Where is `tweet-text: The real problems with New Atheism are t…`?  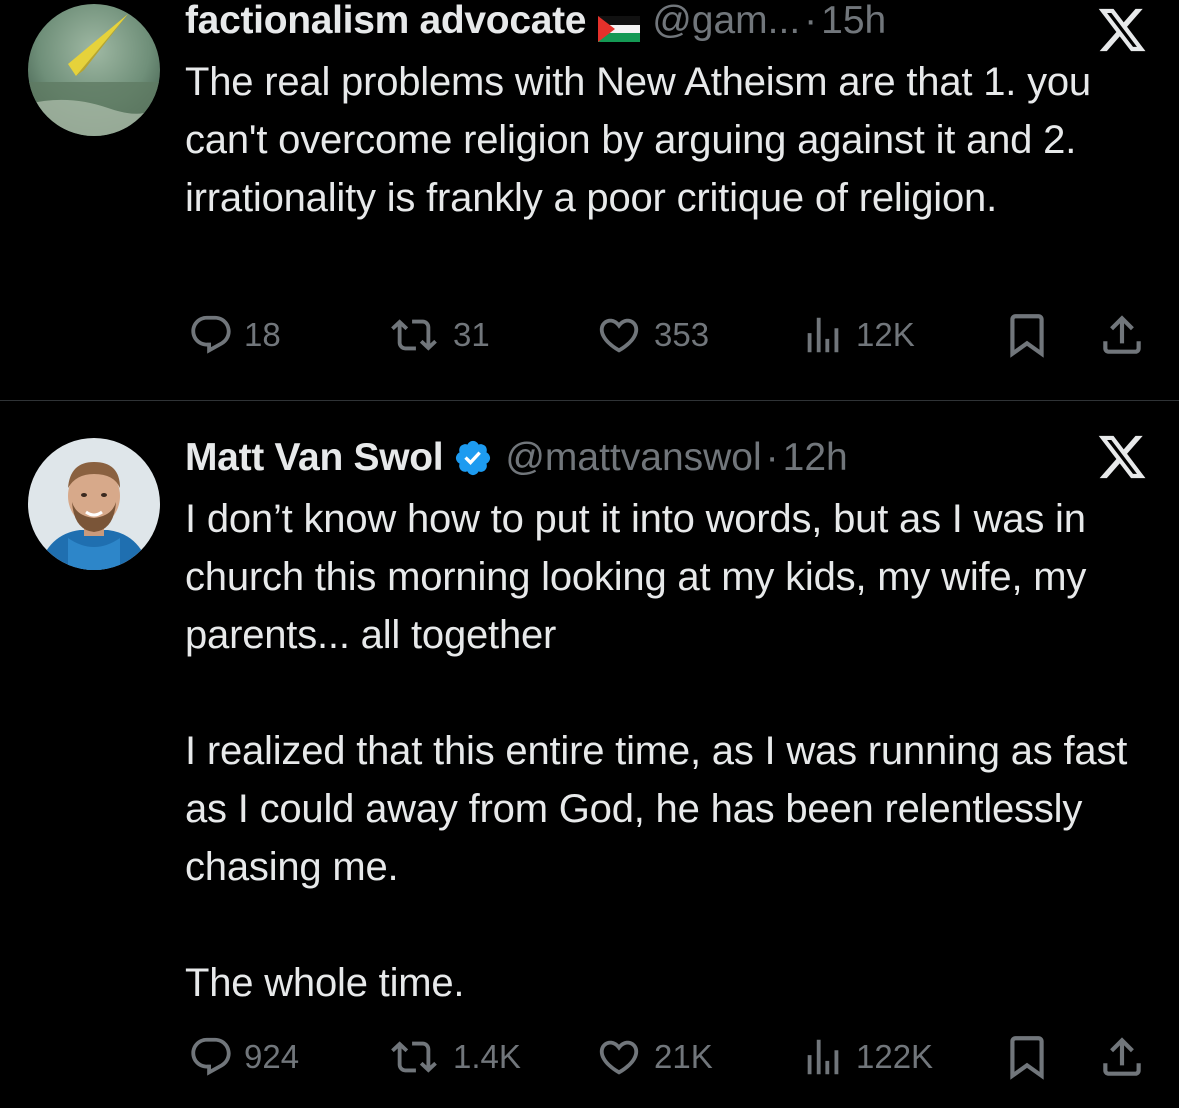 tweet-text: The real problems with New Atheism are t… is located at coordinates (672, 140).